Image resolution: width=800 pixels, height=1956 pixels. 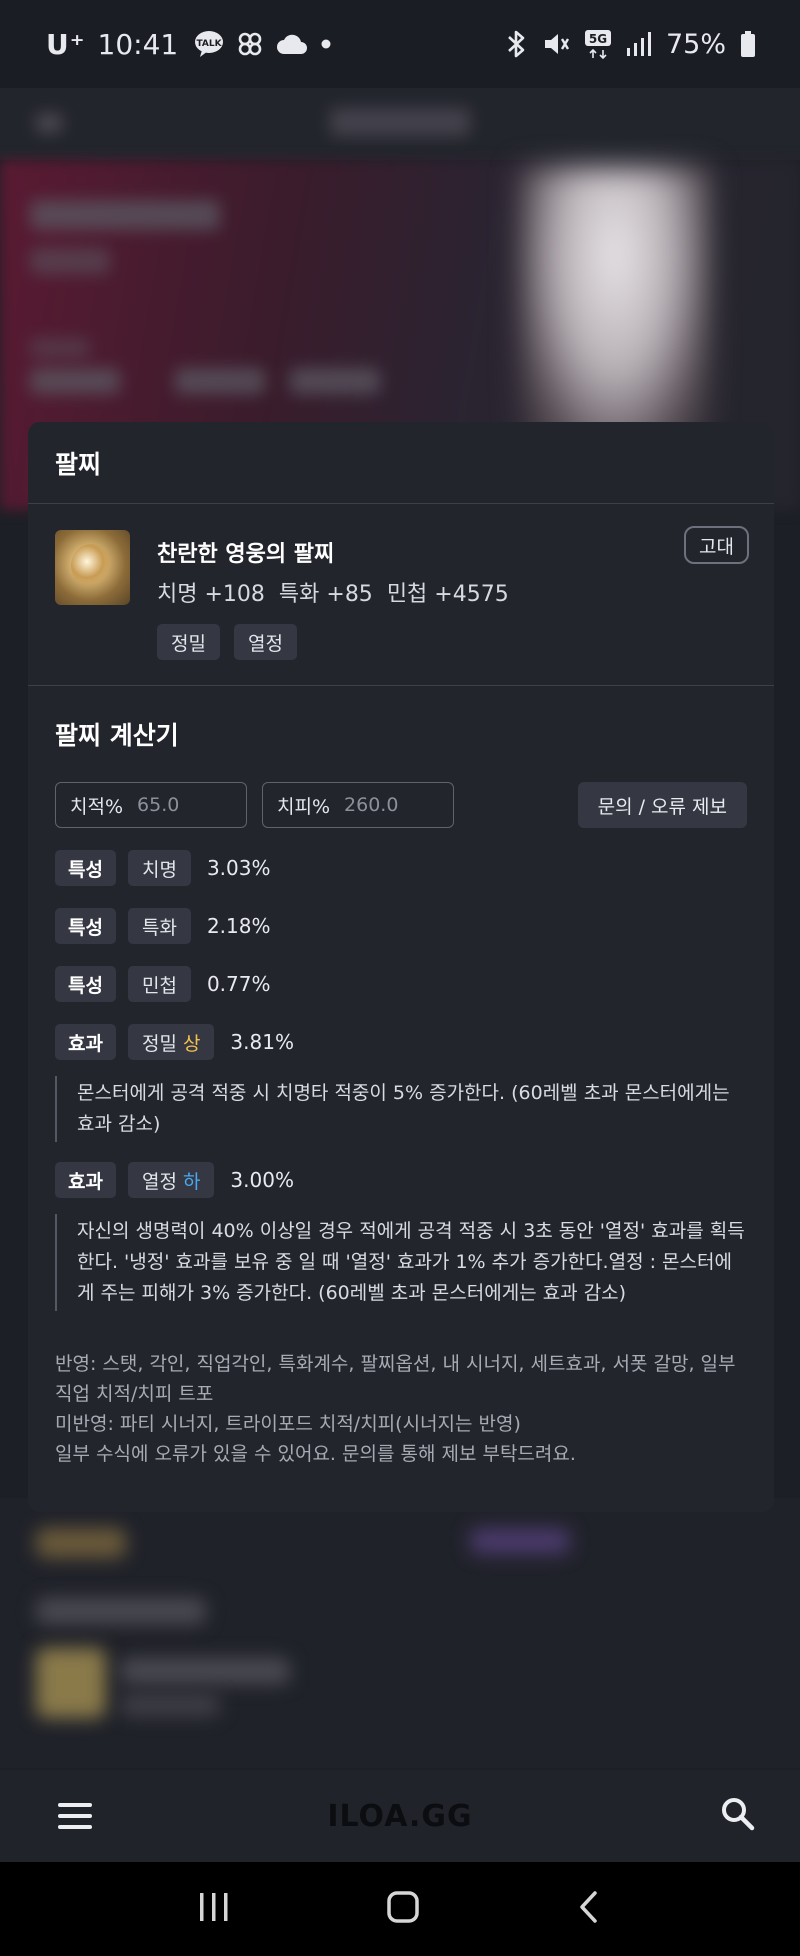 I want to click on bracelet-thumbnail, so click(x=92, y=567).